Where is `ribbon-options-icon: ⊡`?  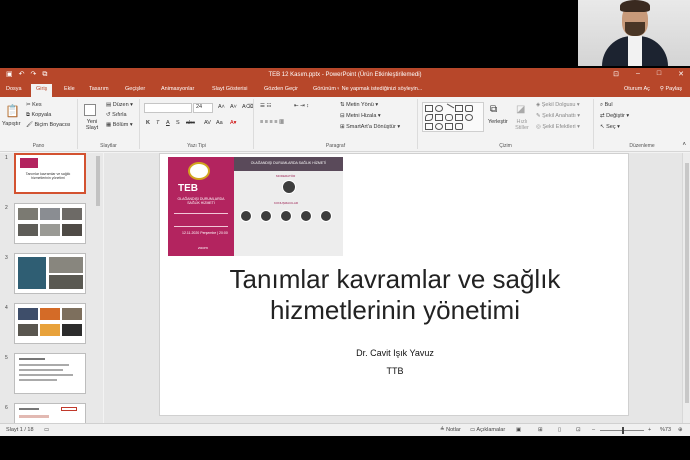 ribbon-options-icon: ⊡ is located at coordinates (616, 74).